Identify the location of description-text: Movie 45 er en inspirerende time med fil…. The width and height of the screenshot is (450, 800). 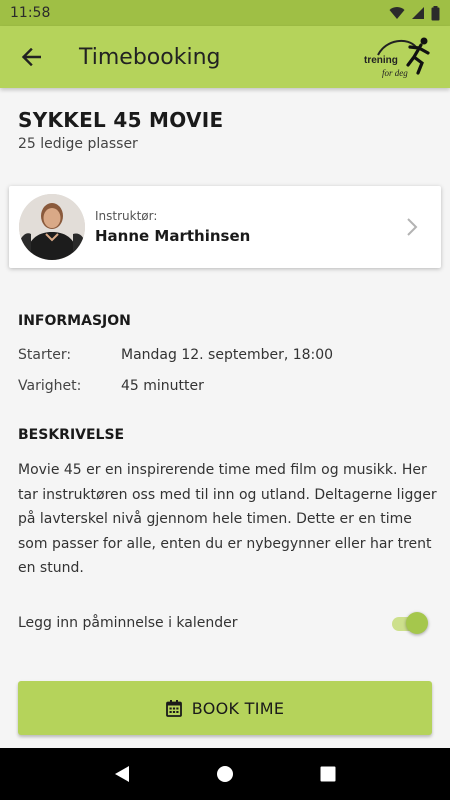
(227, 519).